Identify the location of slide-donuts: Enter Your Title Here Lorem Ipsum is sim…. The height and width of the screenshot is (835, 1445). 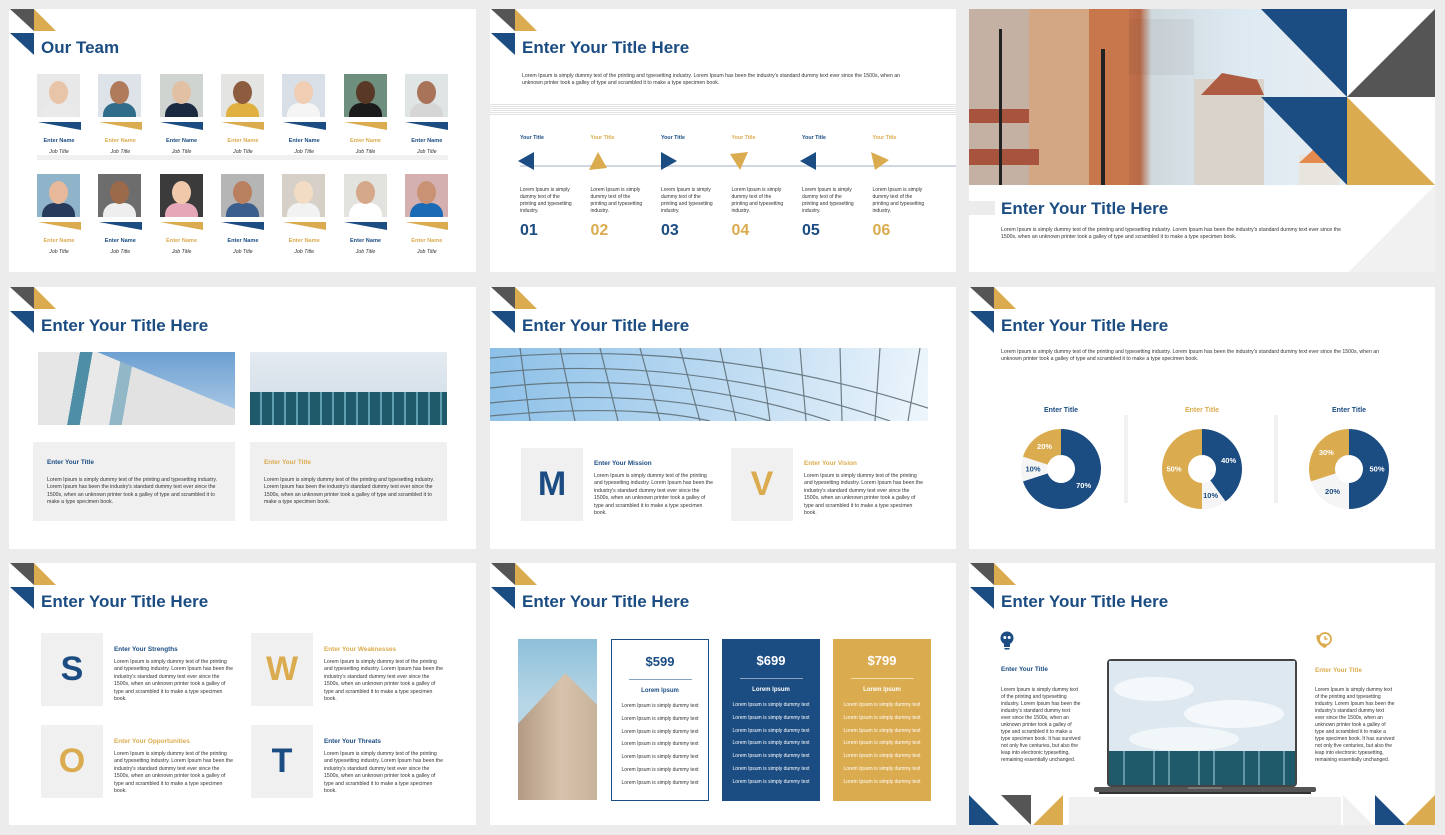
(1202, 418).